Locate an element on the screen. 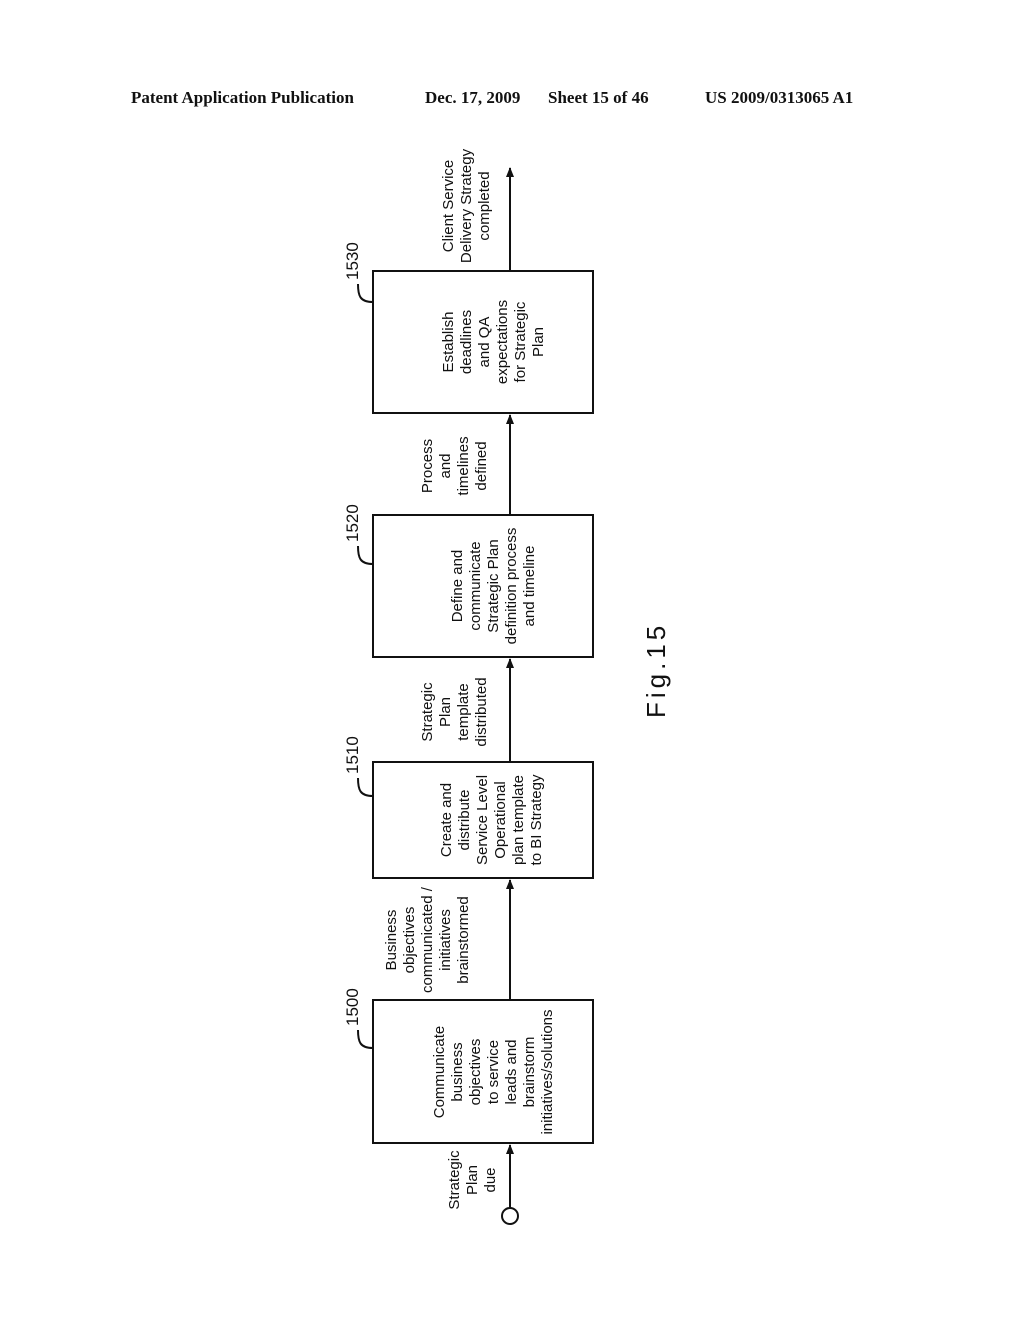  svg-text: and timeline is located at coordinates (529, 586).